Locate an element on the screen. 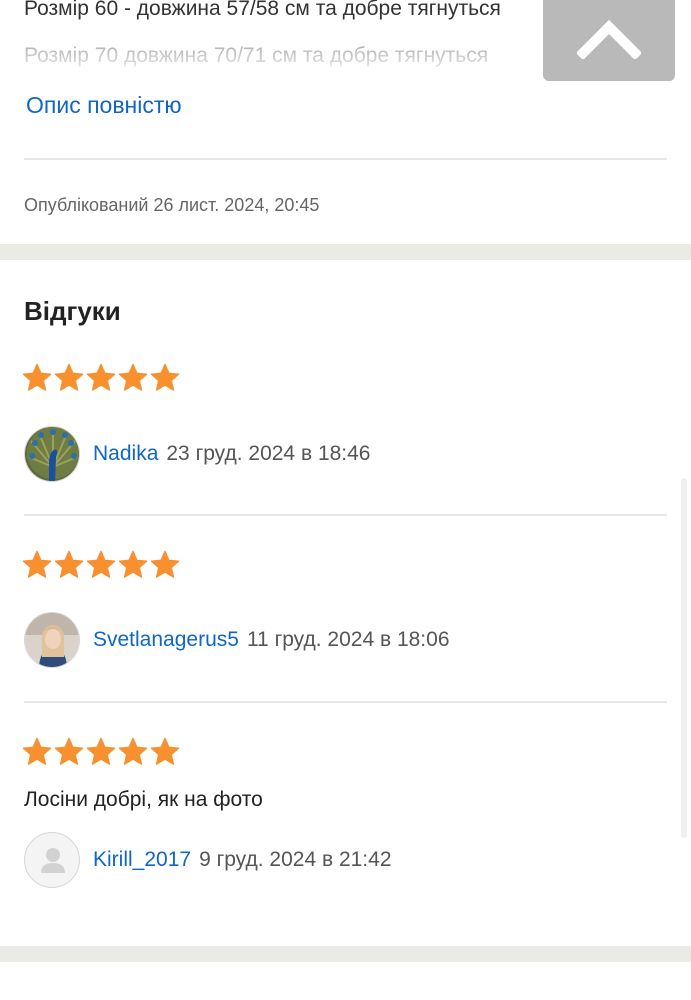  review-author-row: Nadika 23 груд. 2024 в 18:46 is located at coordinates (197, 454).